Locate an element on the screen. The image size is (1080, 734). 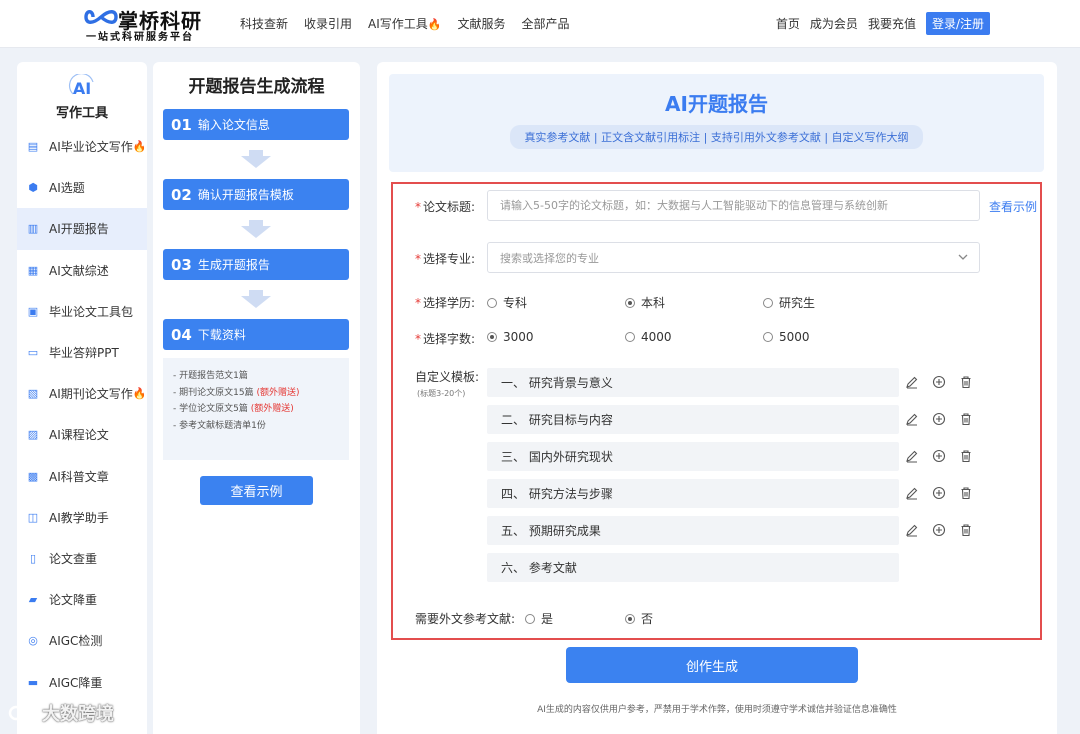
template-label: 自定义模板: is located at coordinates (447, 377).